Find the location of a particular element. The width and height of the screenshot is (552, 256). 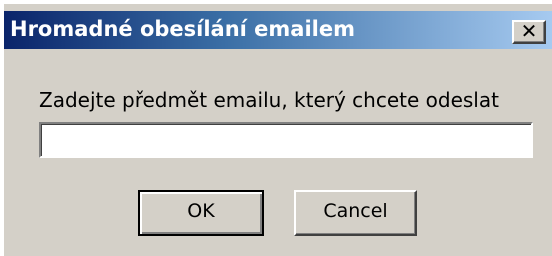

close-icon: ✕ is located at coordinates (529, 31).